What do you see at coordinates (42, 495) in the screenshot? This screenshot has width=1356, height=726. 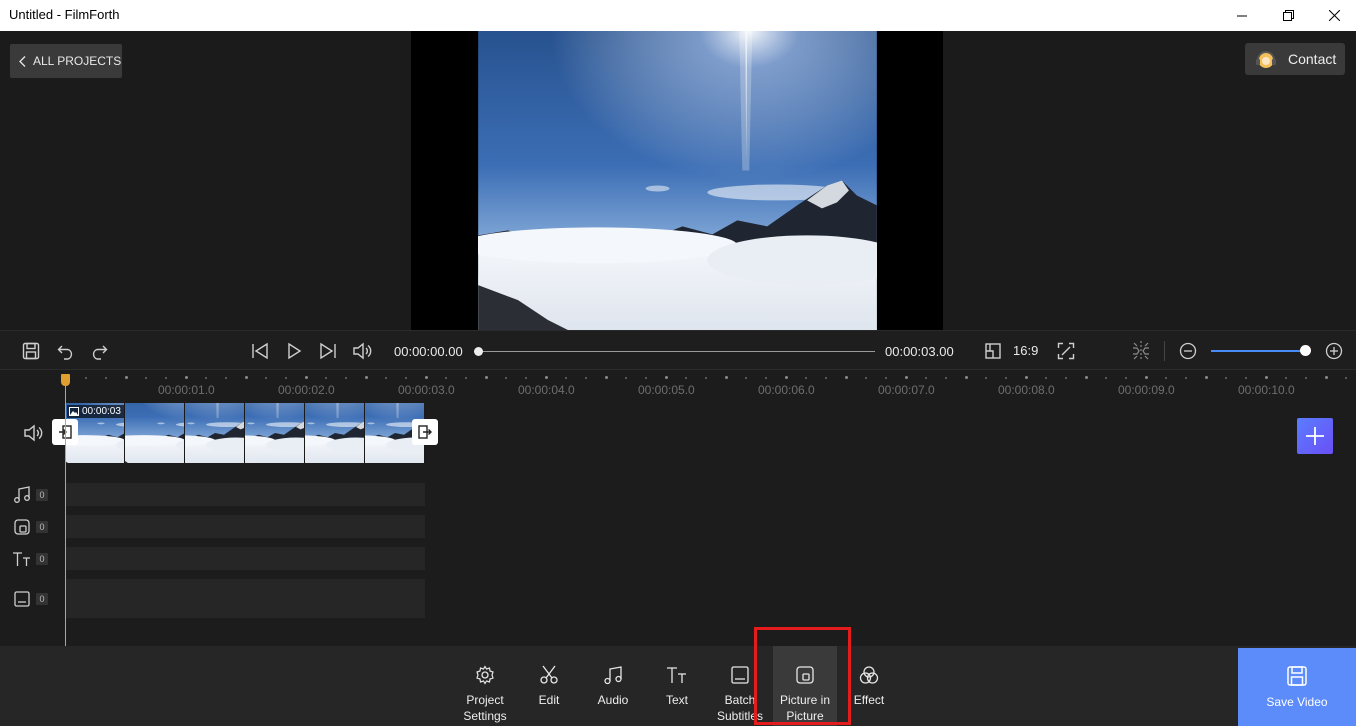 I see `audio-track-count: 0` at bounding box center [42, 495].